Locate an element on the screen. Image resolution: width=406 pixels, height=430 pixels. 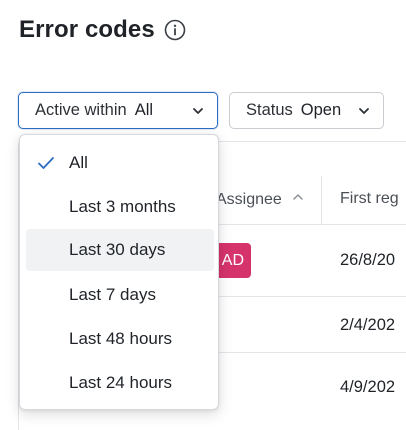
column-header-assignee: Assignee is located at coordinates (260, 199).